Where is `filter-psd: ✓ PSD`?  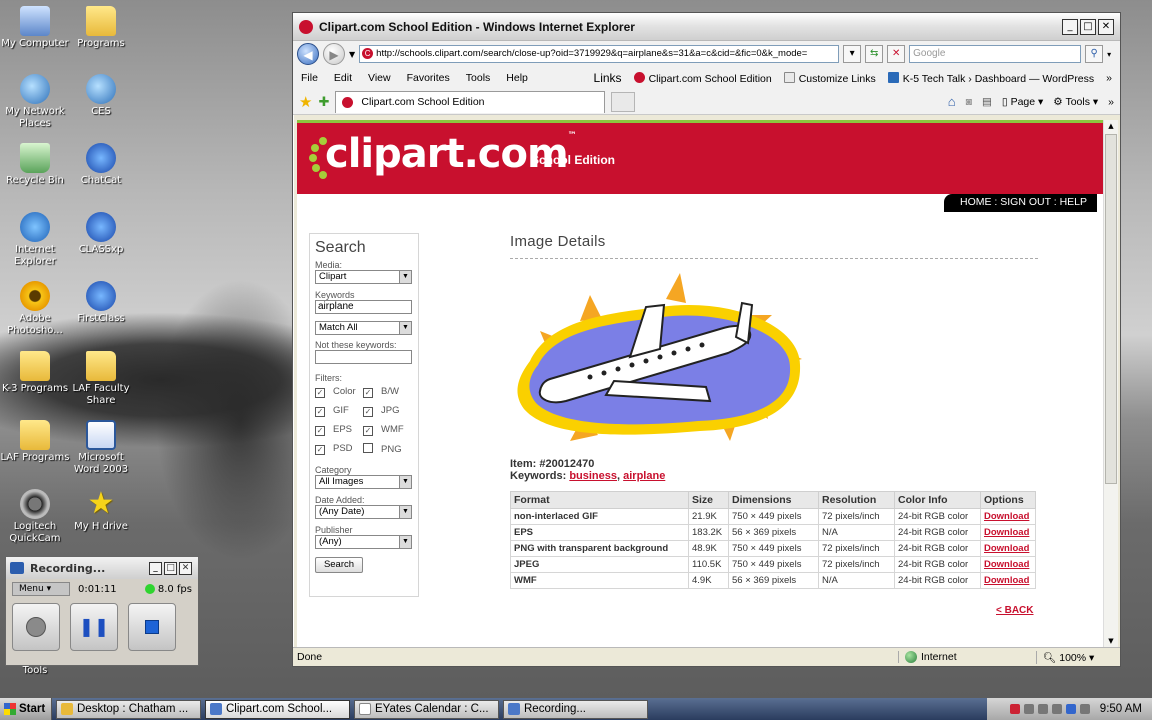 filter-psd: ✓ PSD is located at coordinates (339, 449).